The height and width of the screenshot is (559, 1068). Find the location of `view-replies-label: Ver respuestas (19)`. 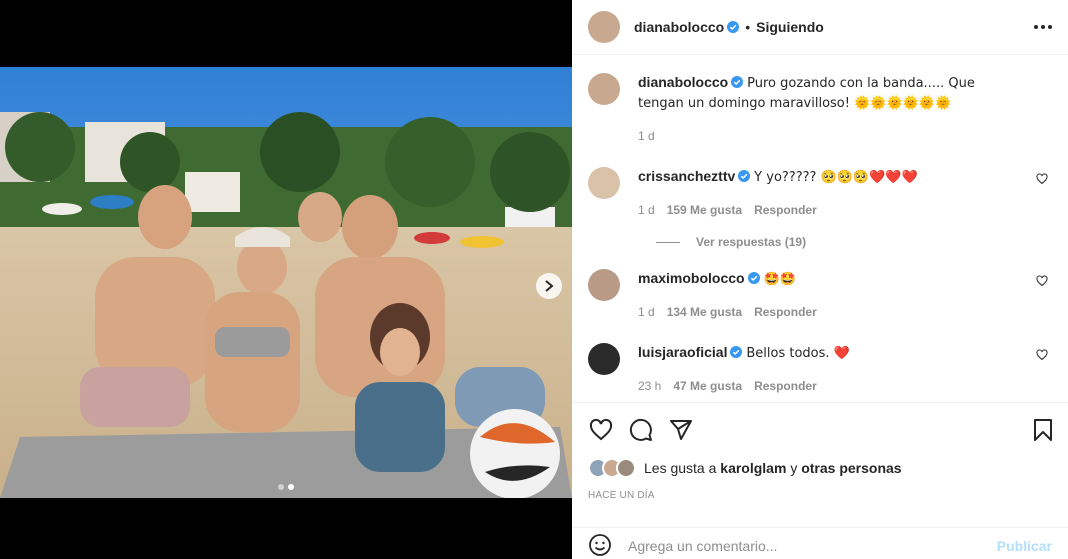

view-replies-label: Ver respuestas (19) is located at coordinates (751, 242).